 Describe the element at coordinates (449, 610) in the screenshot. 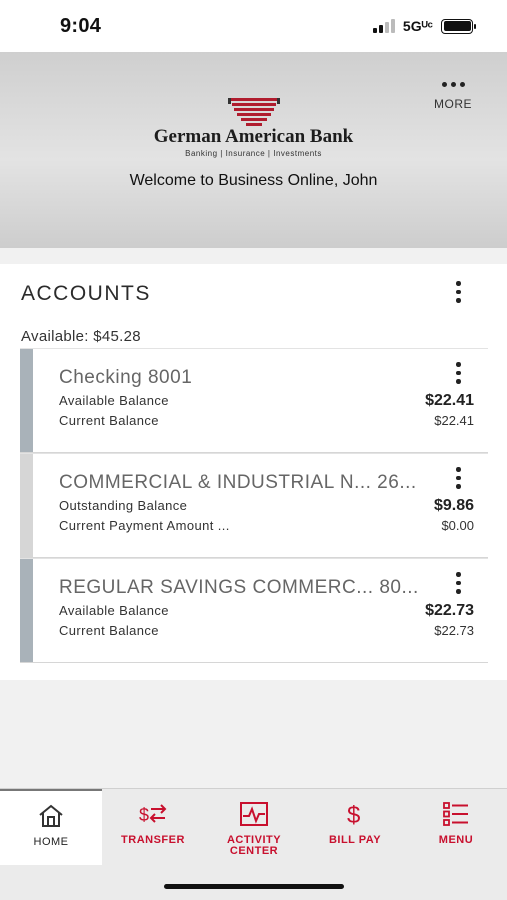

I see `account-value-primary: $22.73` at that location.